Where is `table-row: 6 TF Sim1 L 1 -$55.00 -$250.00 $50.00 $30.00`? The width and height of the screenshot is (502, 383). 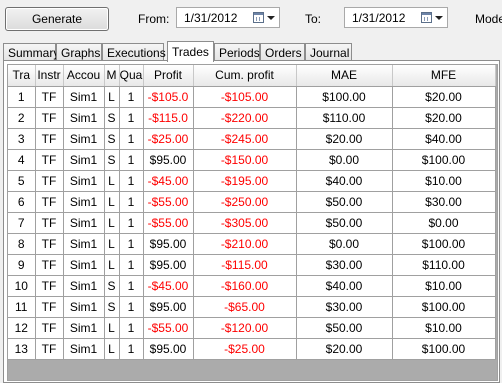 table-row: 6 TF Sim1 L 1 -$55.00 -$250.00 $50.00 $30.00 is located at coordinates (252, 202).